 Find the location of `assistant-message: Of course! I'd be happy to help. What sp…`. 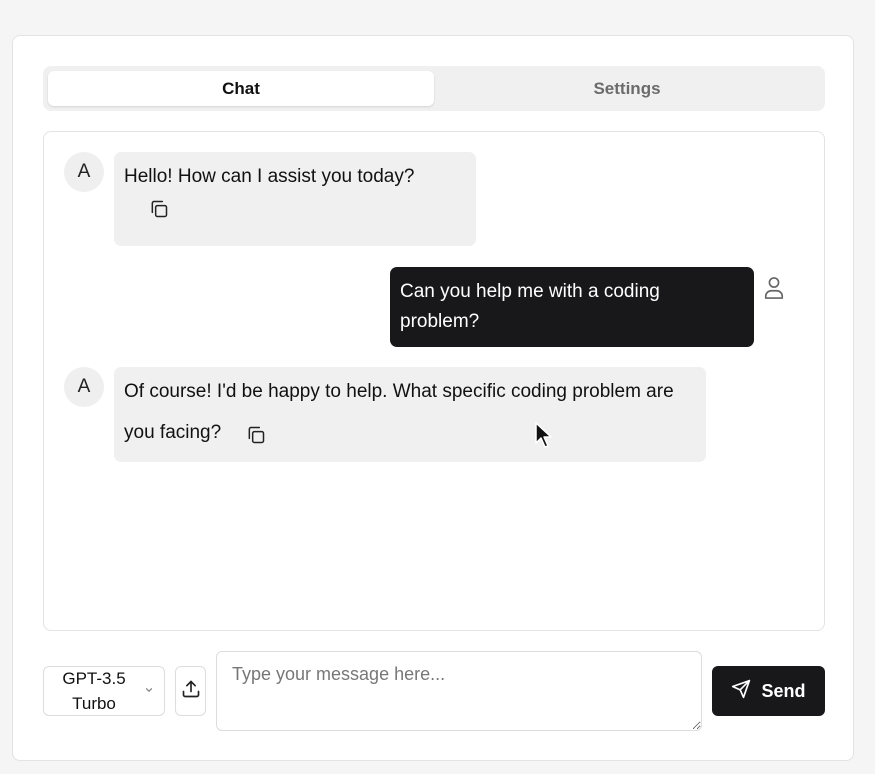

assistant-message: Of course! I'd be happy to help. What sp… is located at coordinates (410, 414).